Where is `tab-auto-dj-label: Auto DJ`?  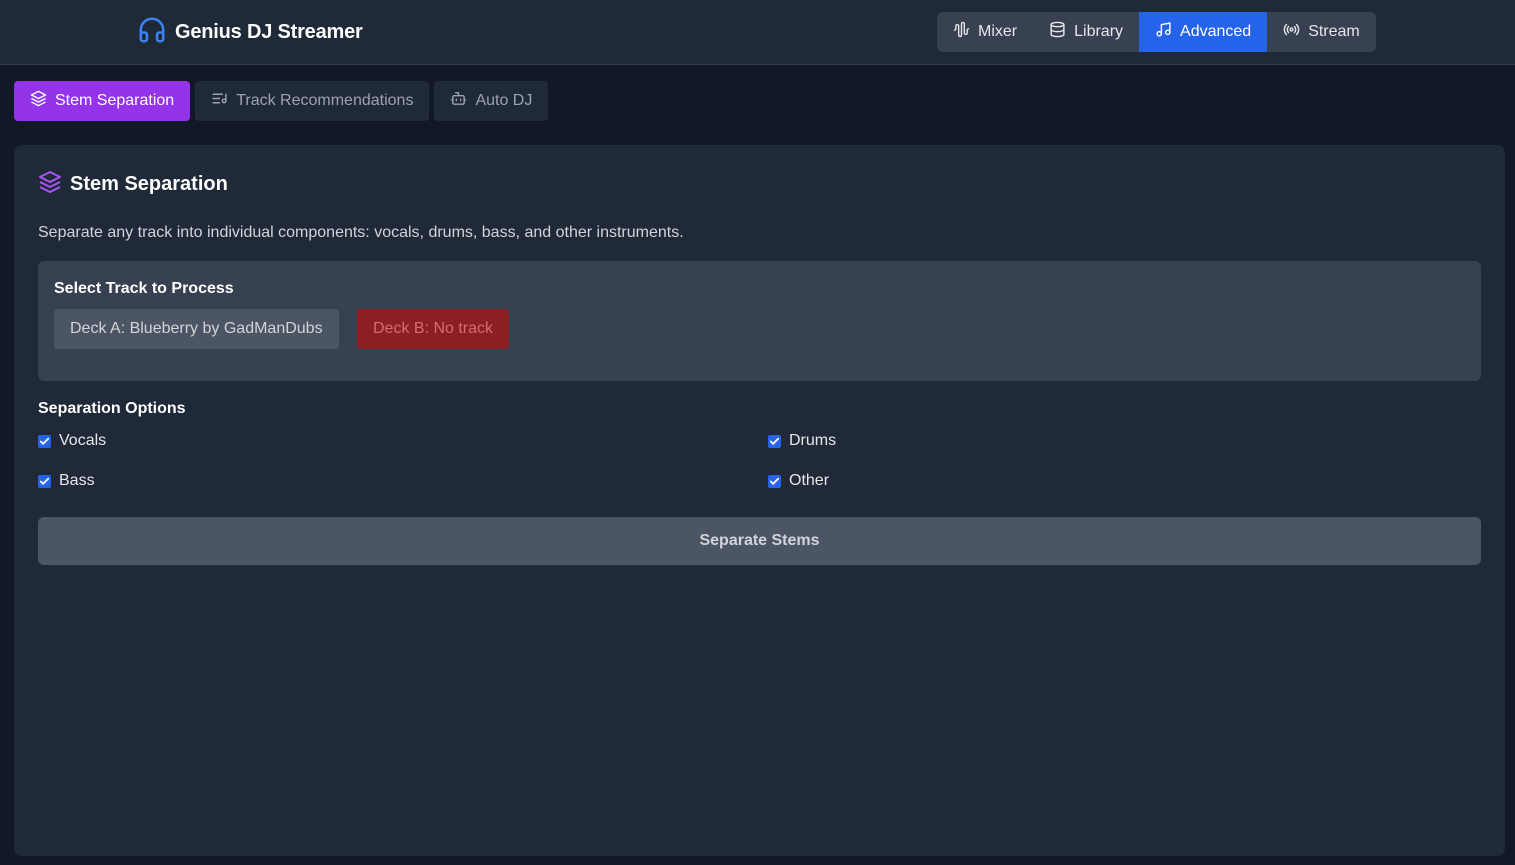 tab-auto-dj-label: Auto DJ is located at coordinates (504, 100).